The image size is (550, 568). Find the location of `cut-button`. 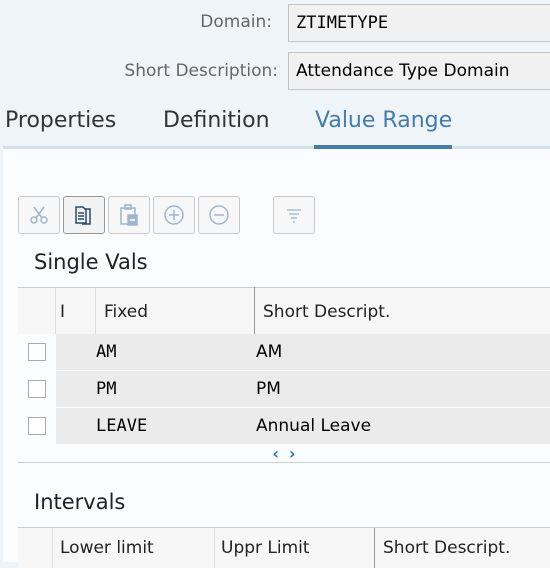

cut-button is located at coordinates (39, 215).